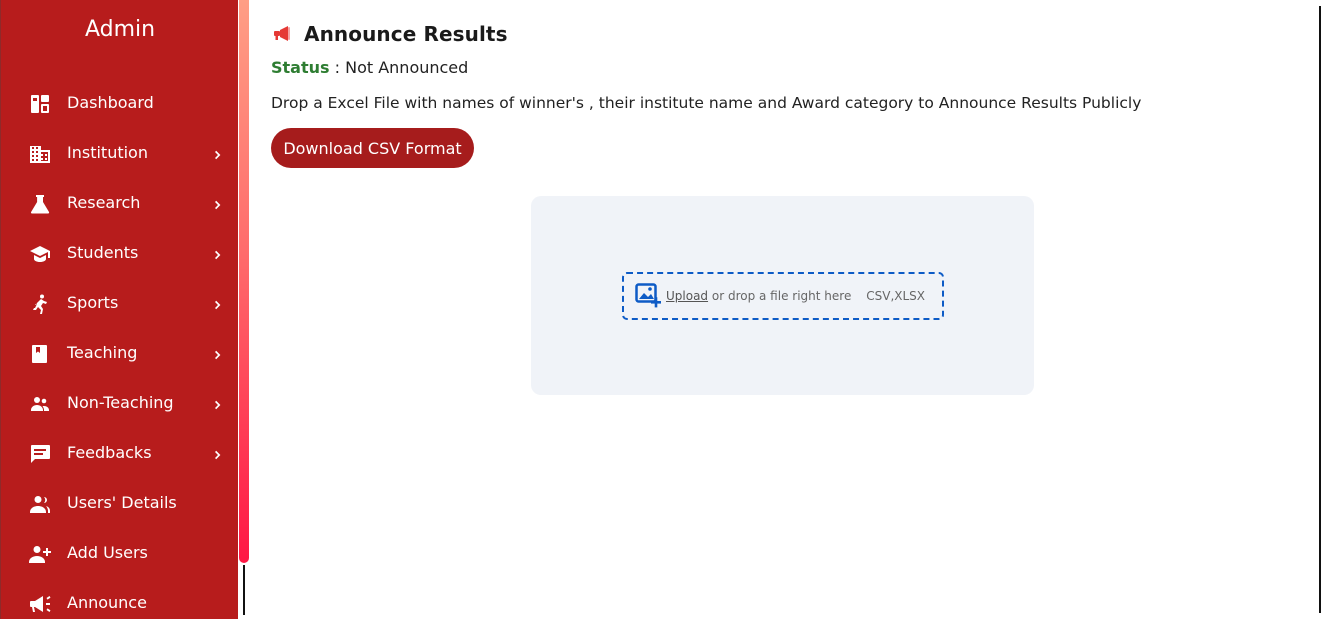  I want to click on feedback-icon, so click(40, 454).